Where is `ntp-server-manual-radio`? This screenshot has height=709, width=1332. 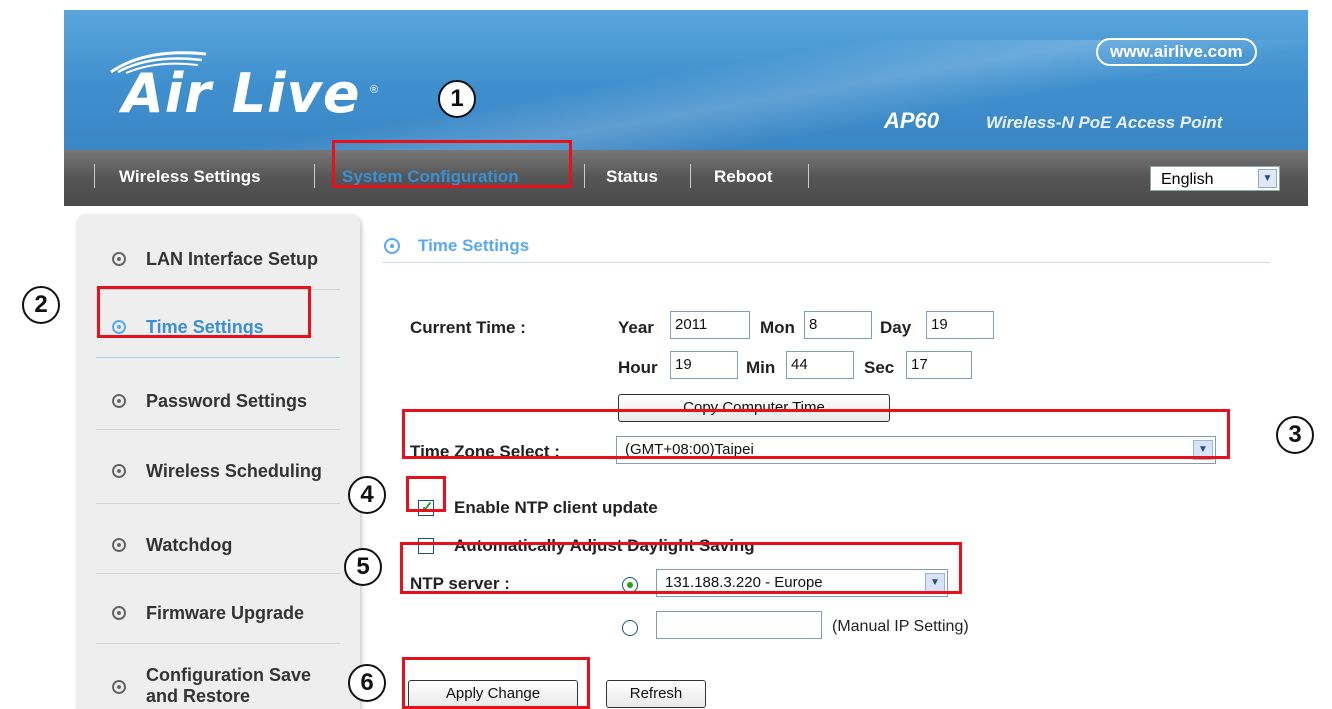 ntp-server-manual-radio is located at coordinates (630, 628).